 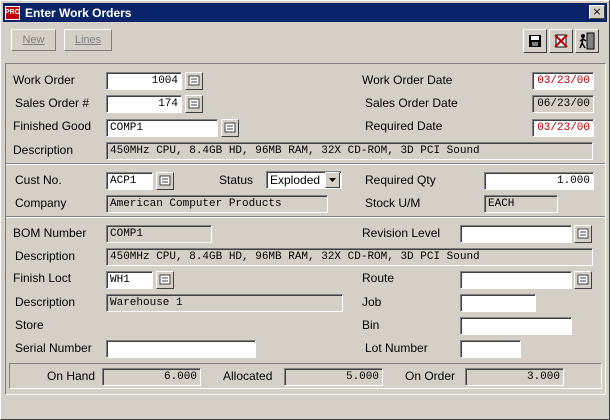 I want to click on exit-button, so click(x=587, y=41).